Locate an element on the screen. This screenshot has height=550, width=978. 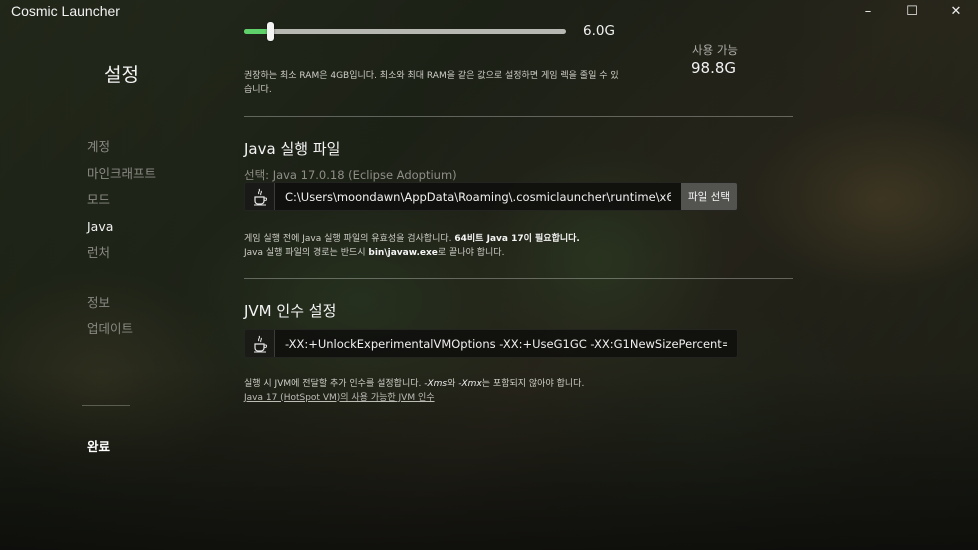
jvm-args-docs-link: Java 17 (HotSpot VM)의 사용 가능한 JVM 인수 is located at coordinates (339, 398).